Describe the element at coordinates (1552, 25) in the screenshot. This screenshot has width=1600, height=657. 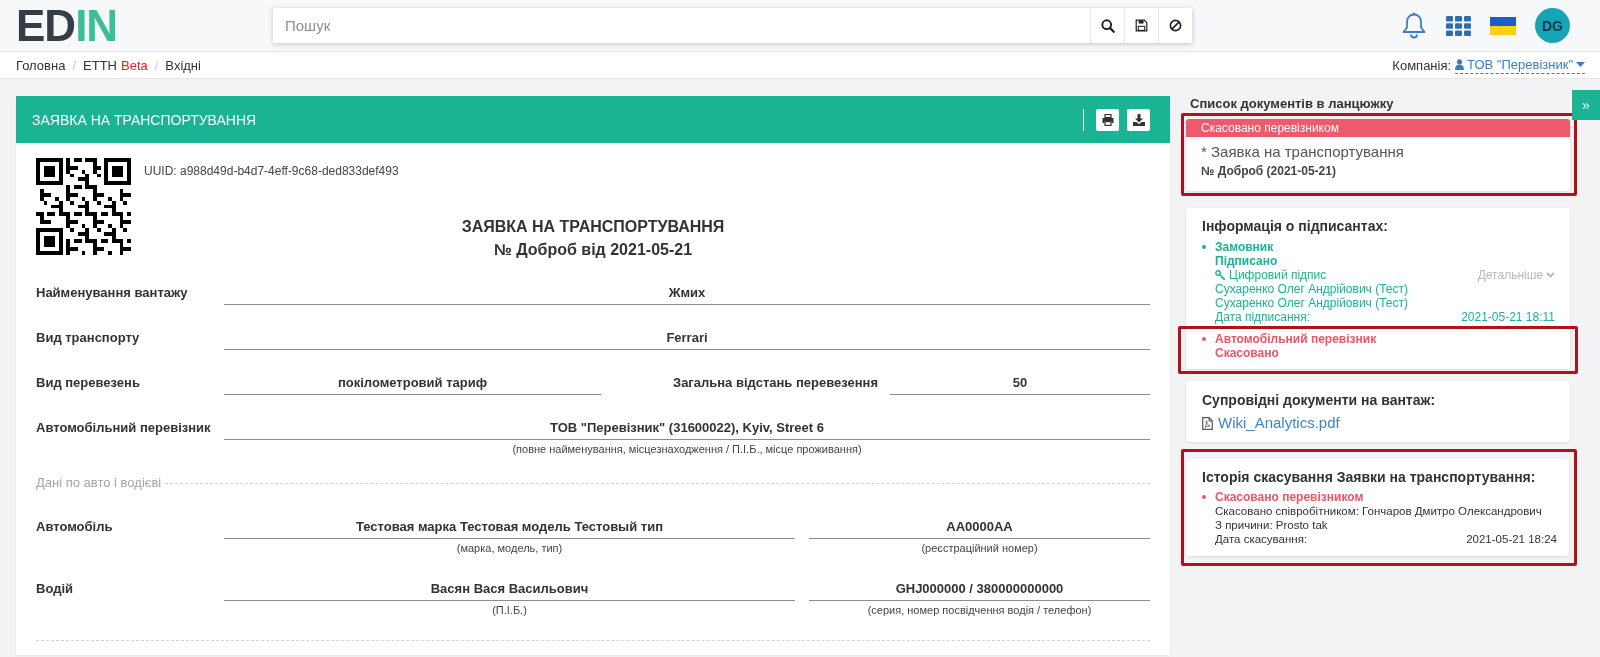
I see `avatar: DG` at that location.